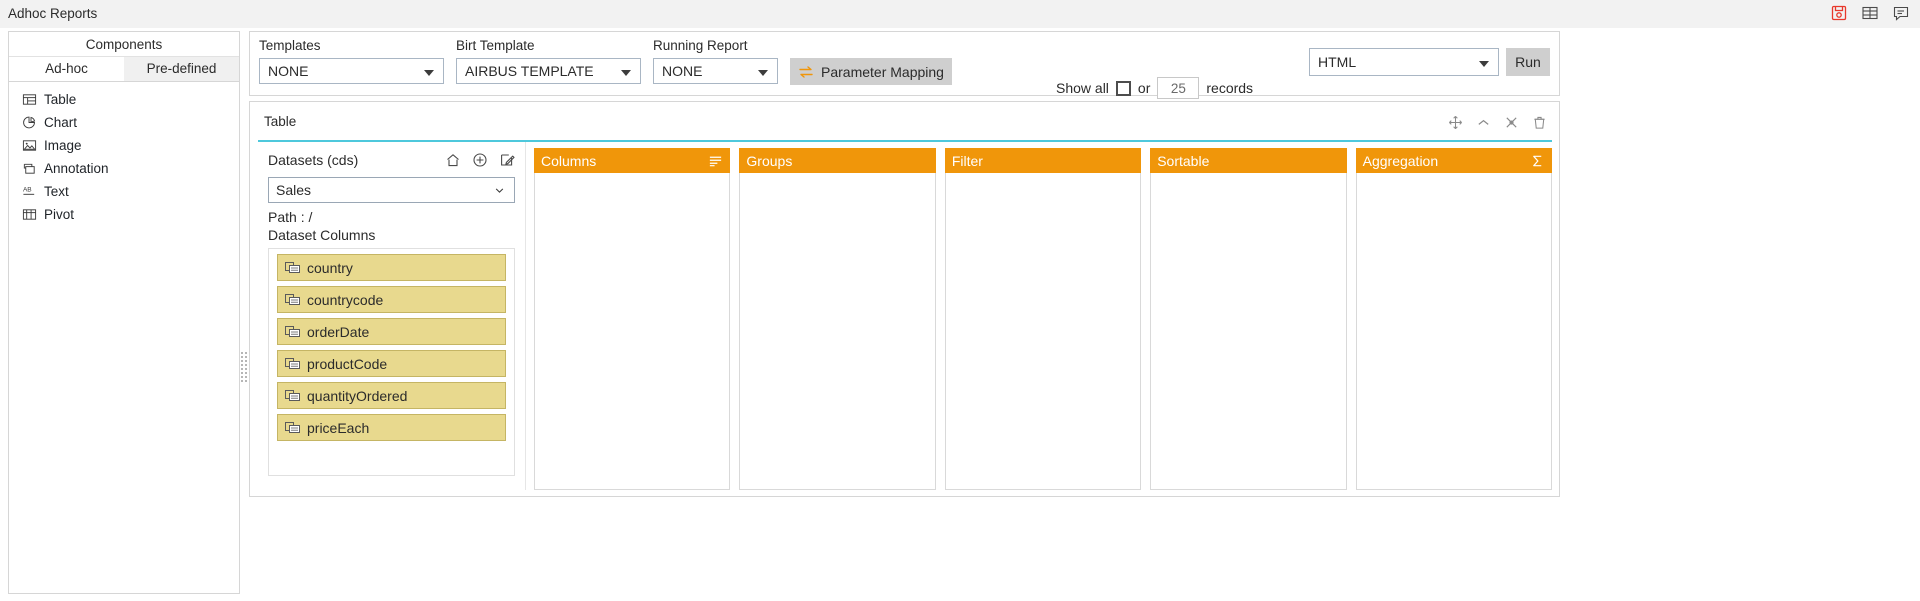 The image size is (1920, 601). What do you see at coordinates (124, 214) in the screenshot?
I see `sidebar-item-pivot: Pivot` at bounding box center [124, 214].